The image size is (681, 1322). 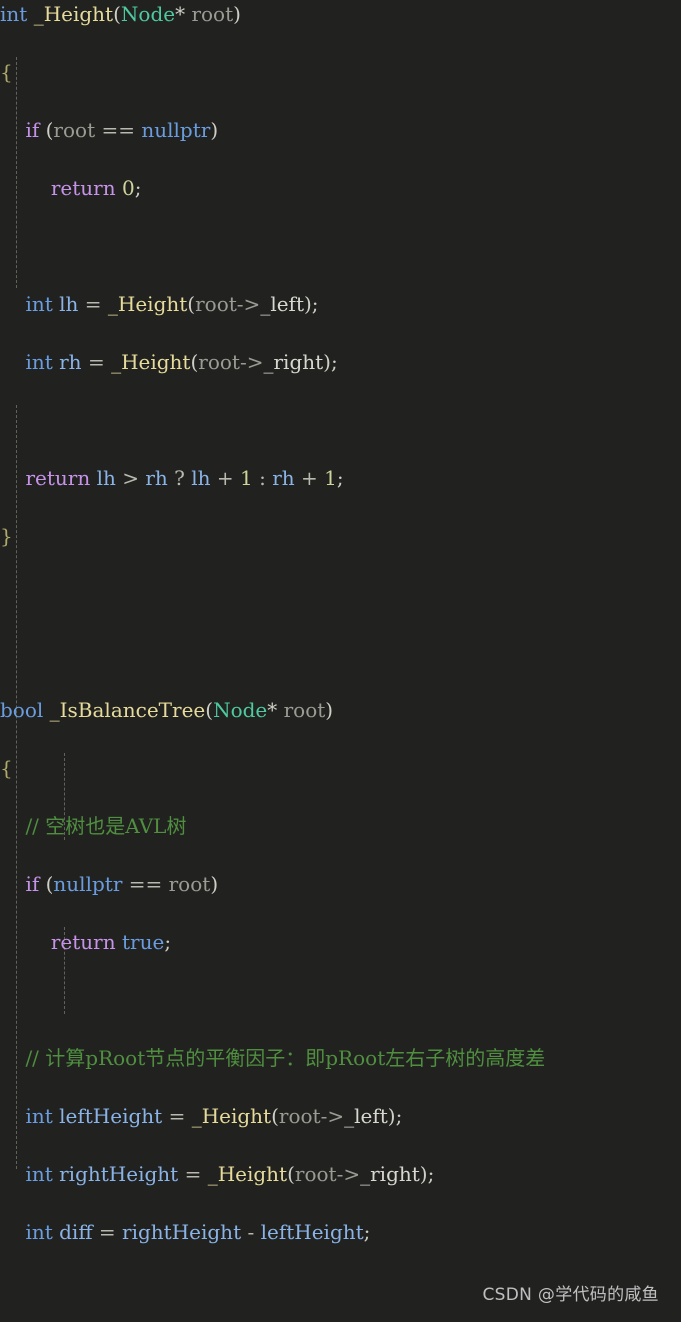 I want to click on code-line-22: int diff = rightHeight - leftHeight;, so click(x=340, y=1232).